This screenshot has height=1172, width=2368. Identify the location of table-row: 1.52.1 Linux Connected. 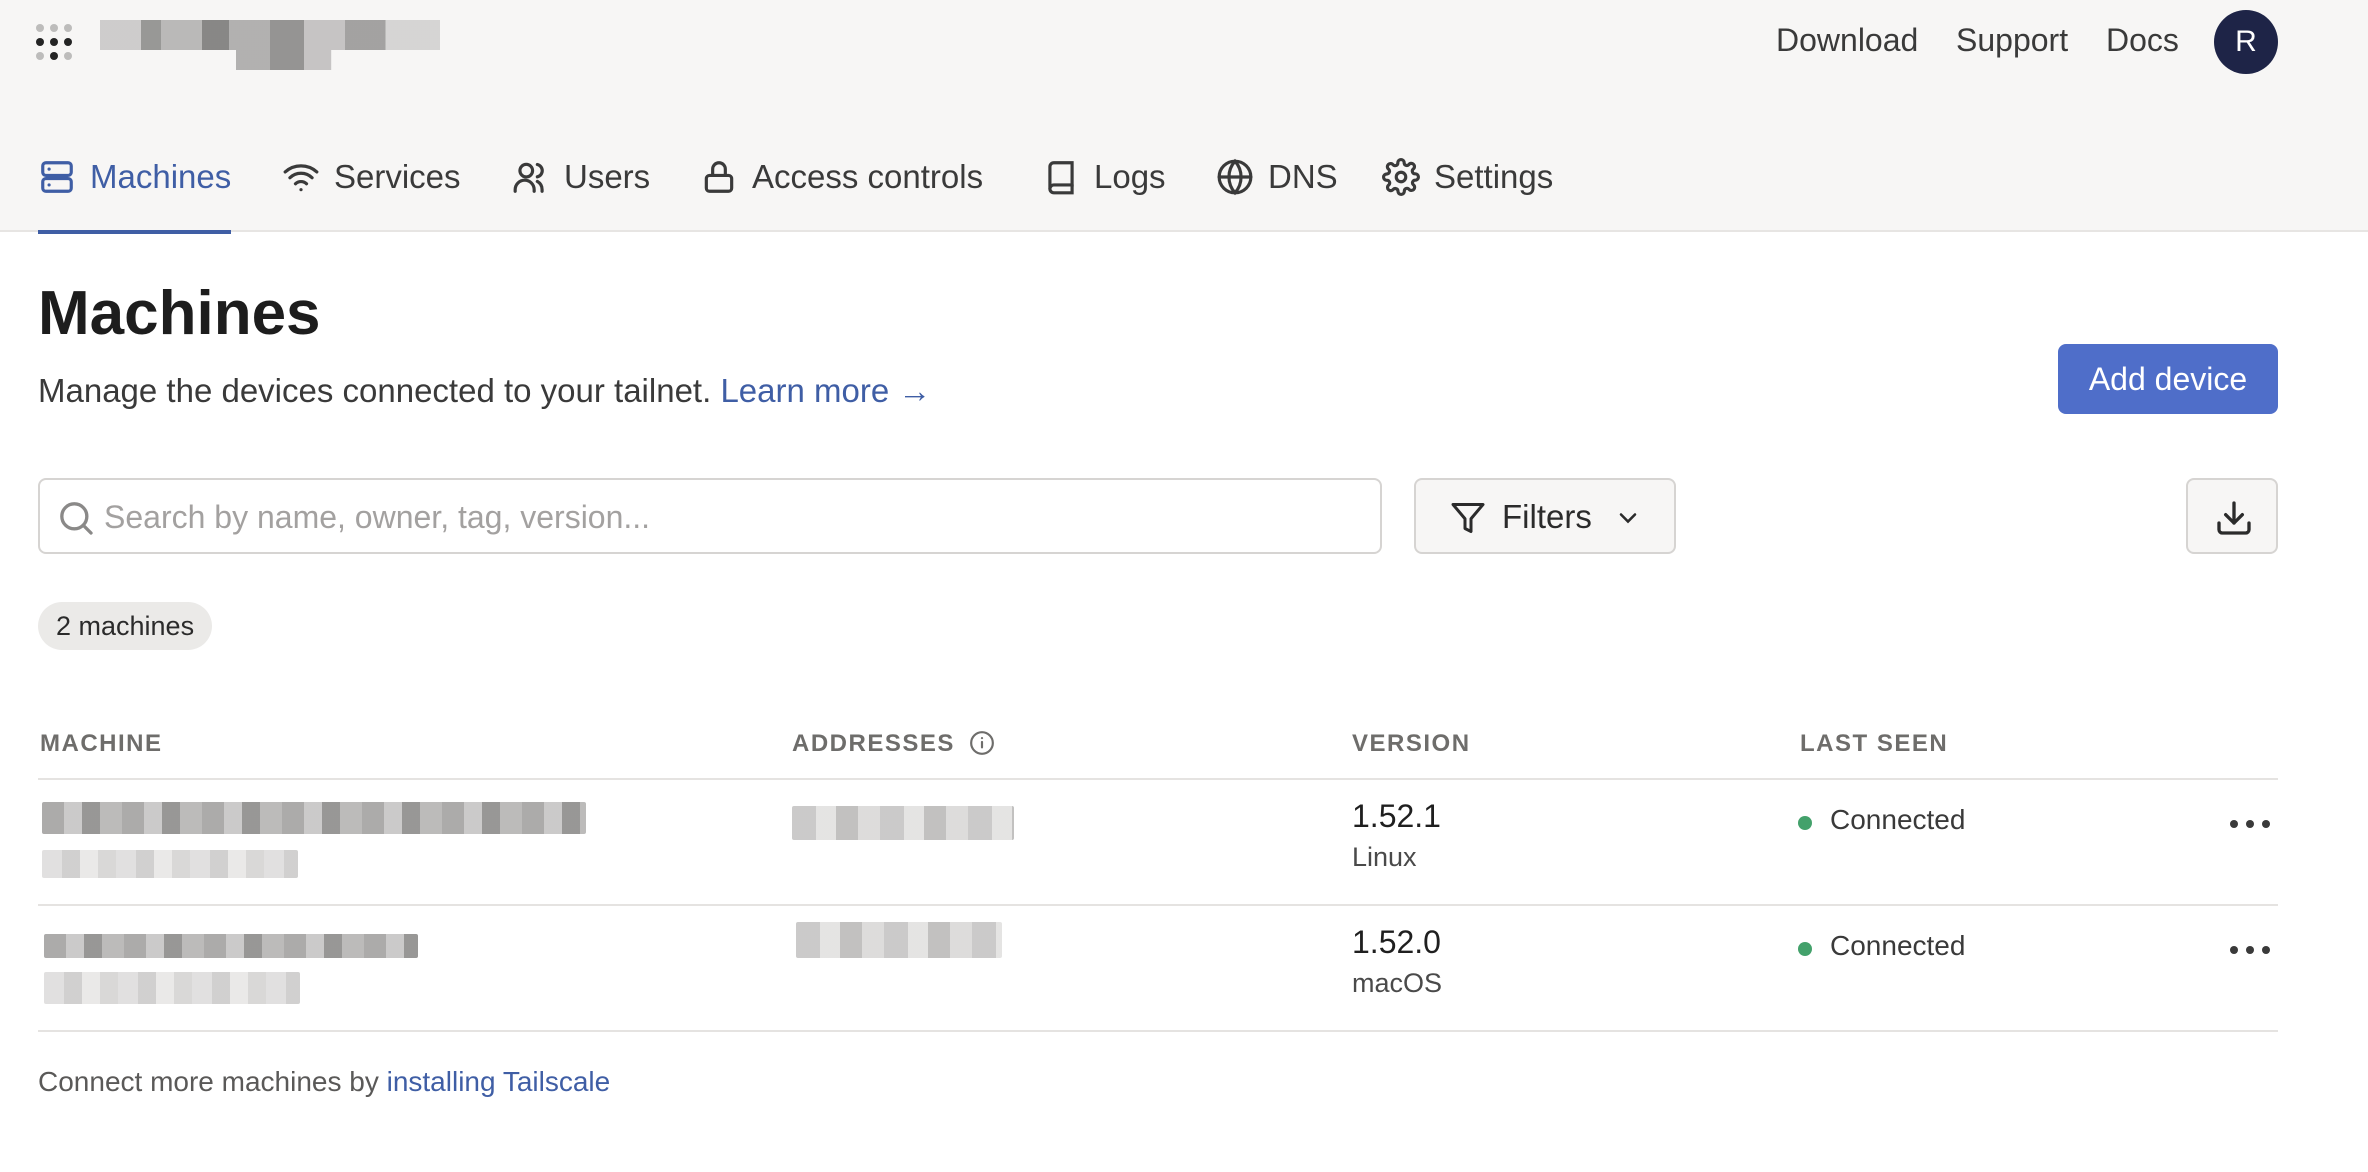
(1158, 842).